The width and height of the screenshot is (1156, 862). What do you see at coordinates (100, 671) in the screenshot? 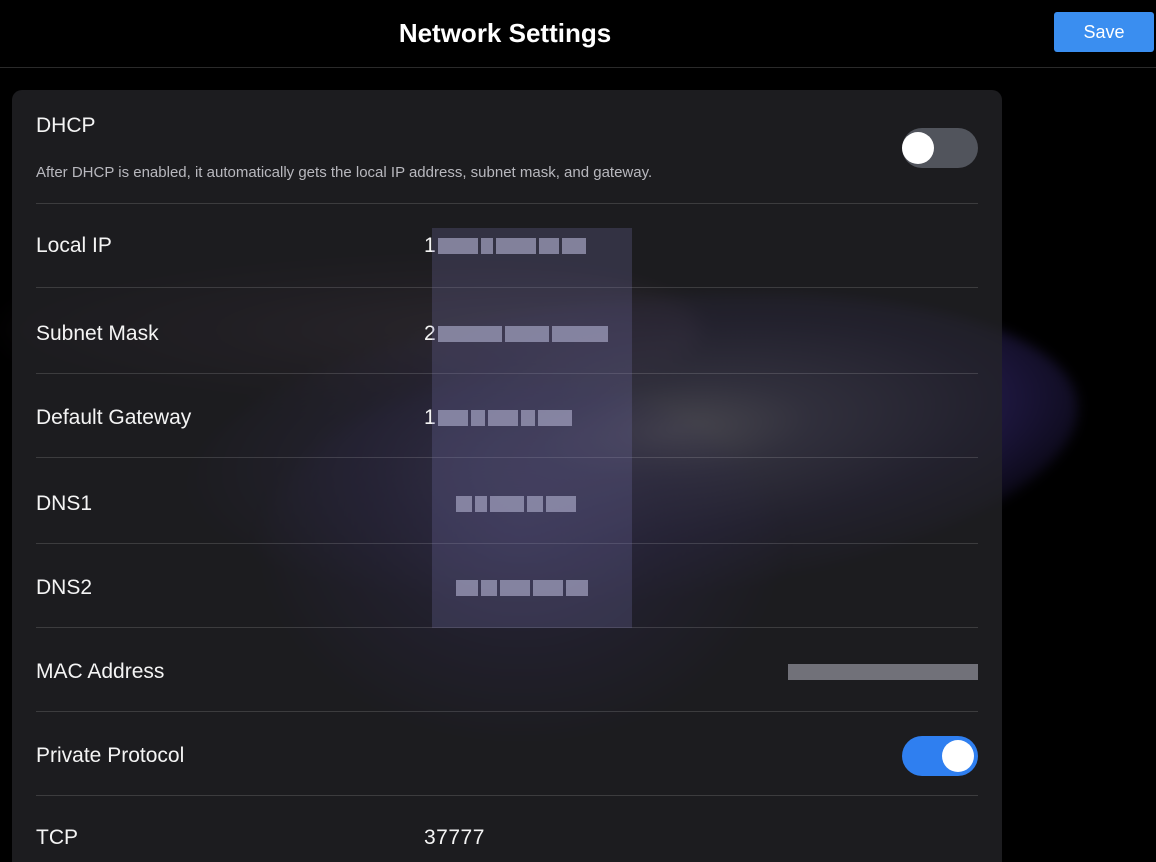
I see `mac-address-label: MAC Address` at bounding box center [100, 671].